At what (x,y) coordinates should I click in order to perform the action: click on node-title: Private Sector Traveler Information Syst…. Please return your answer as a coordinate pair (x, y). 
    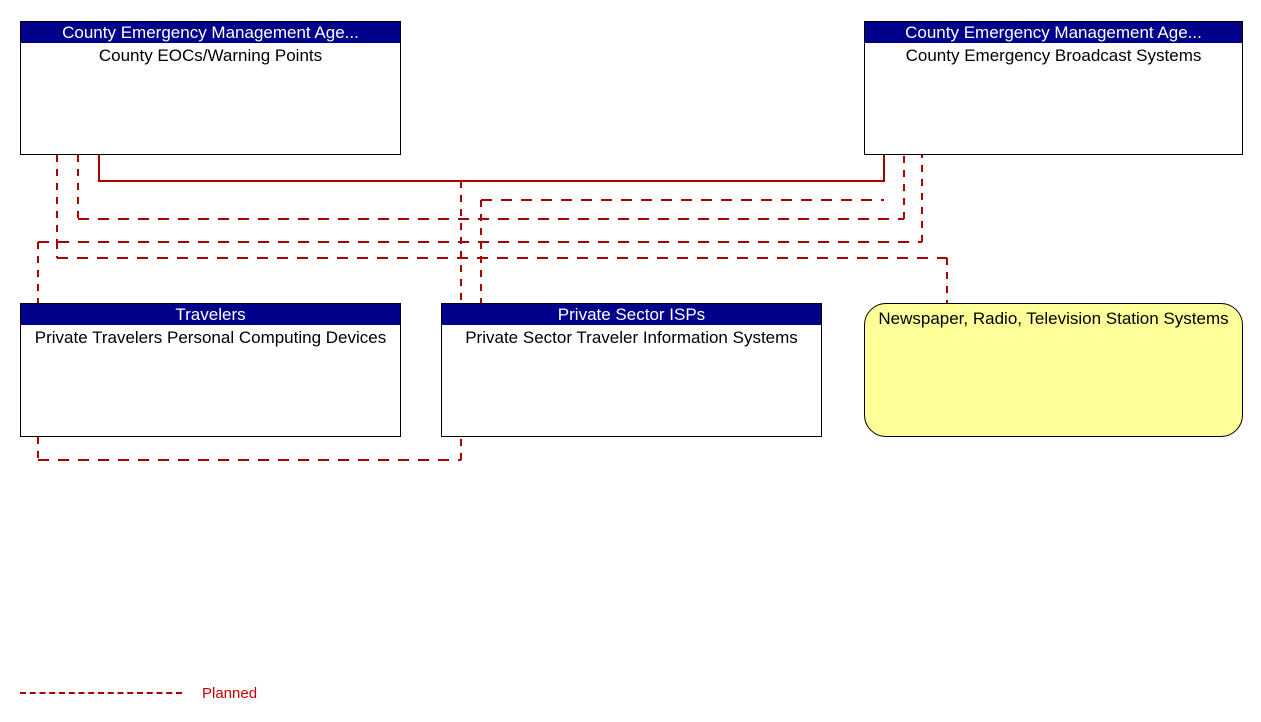
    Looking at the image, I should click on (631, 337).